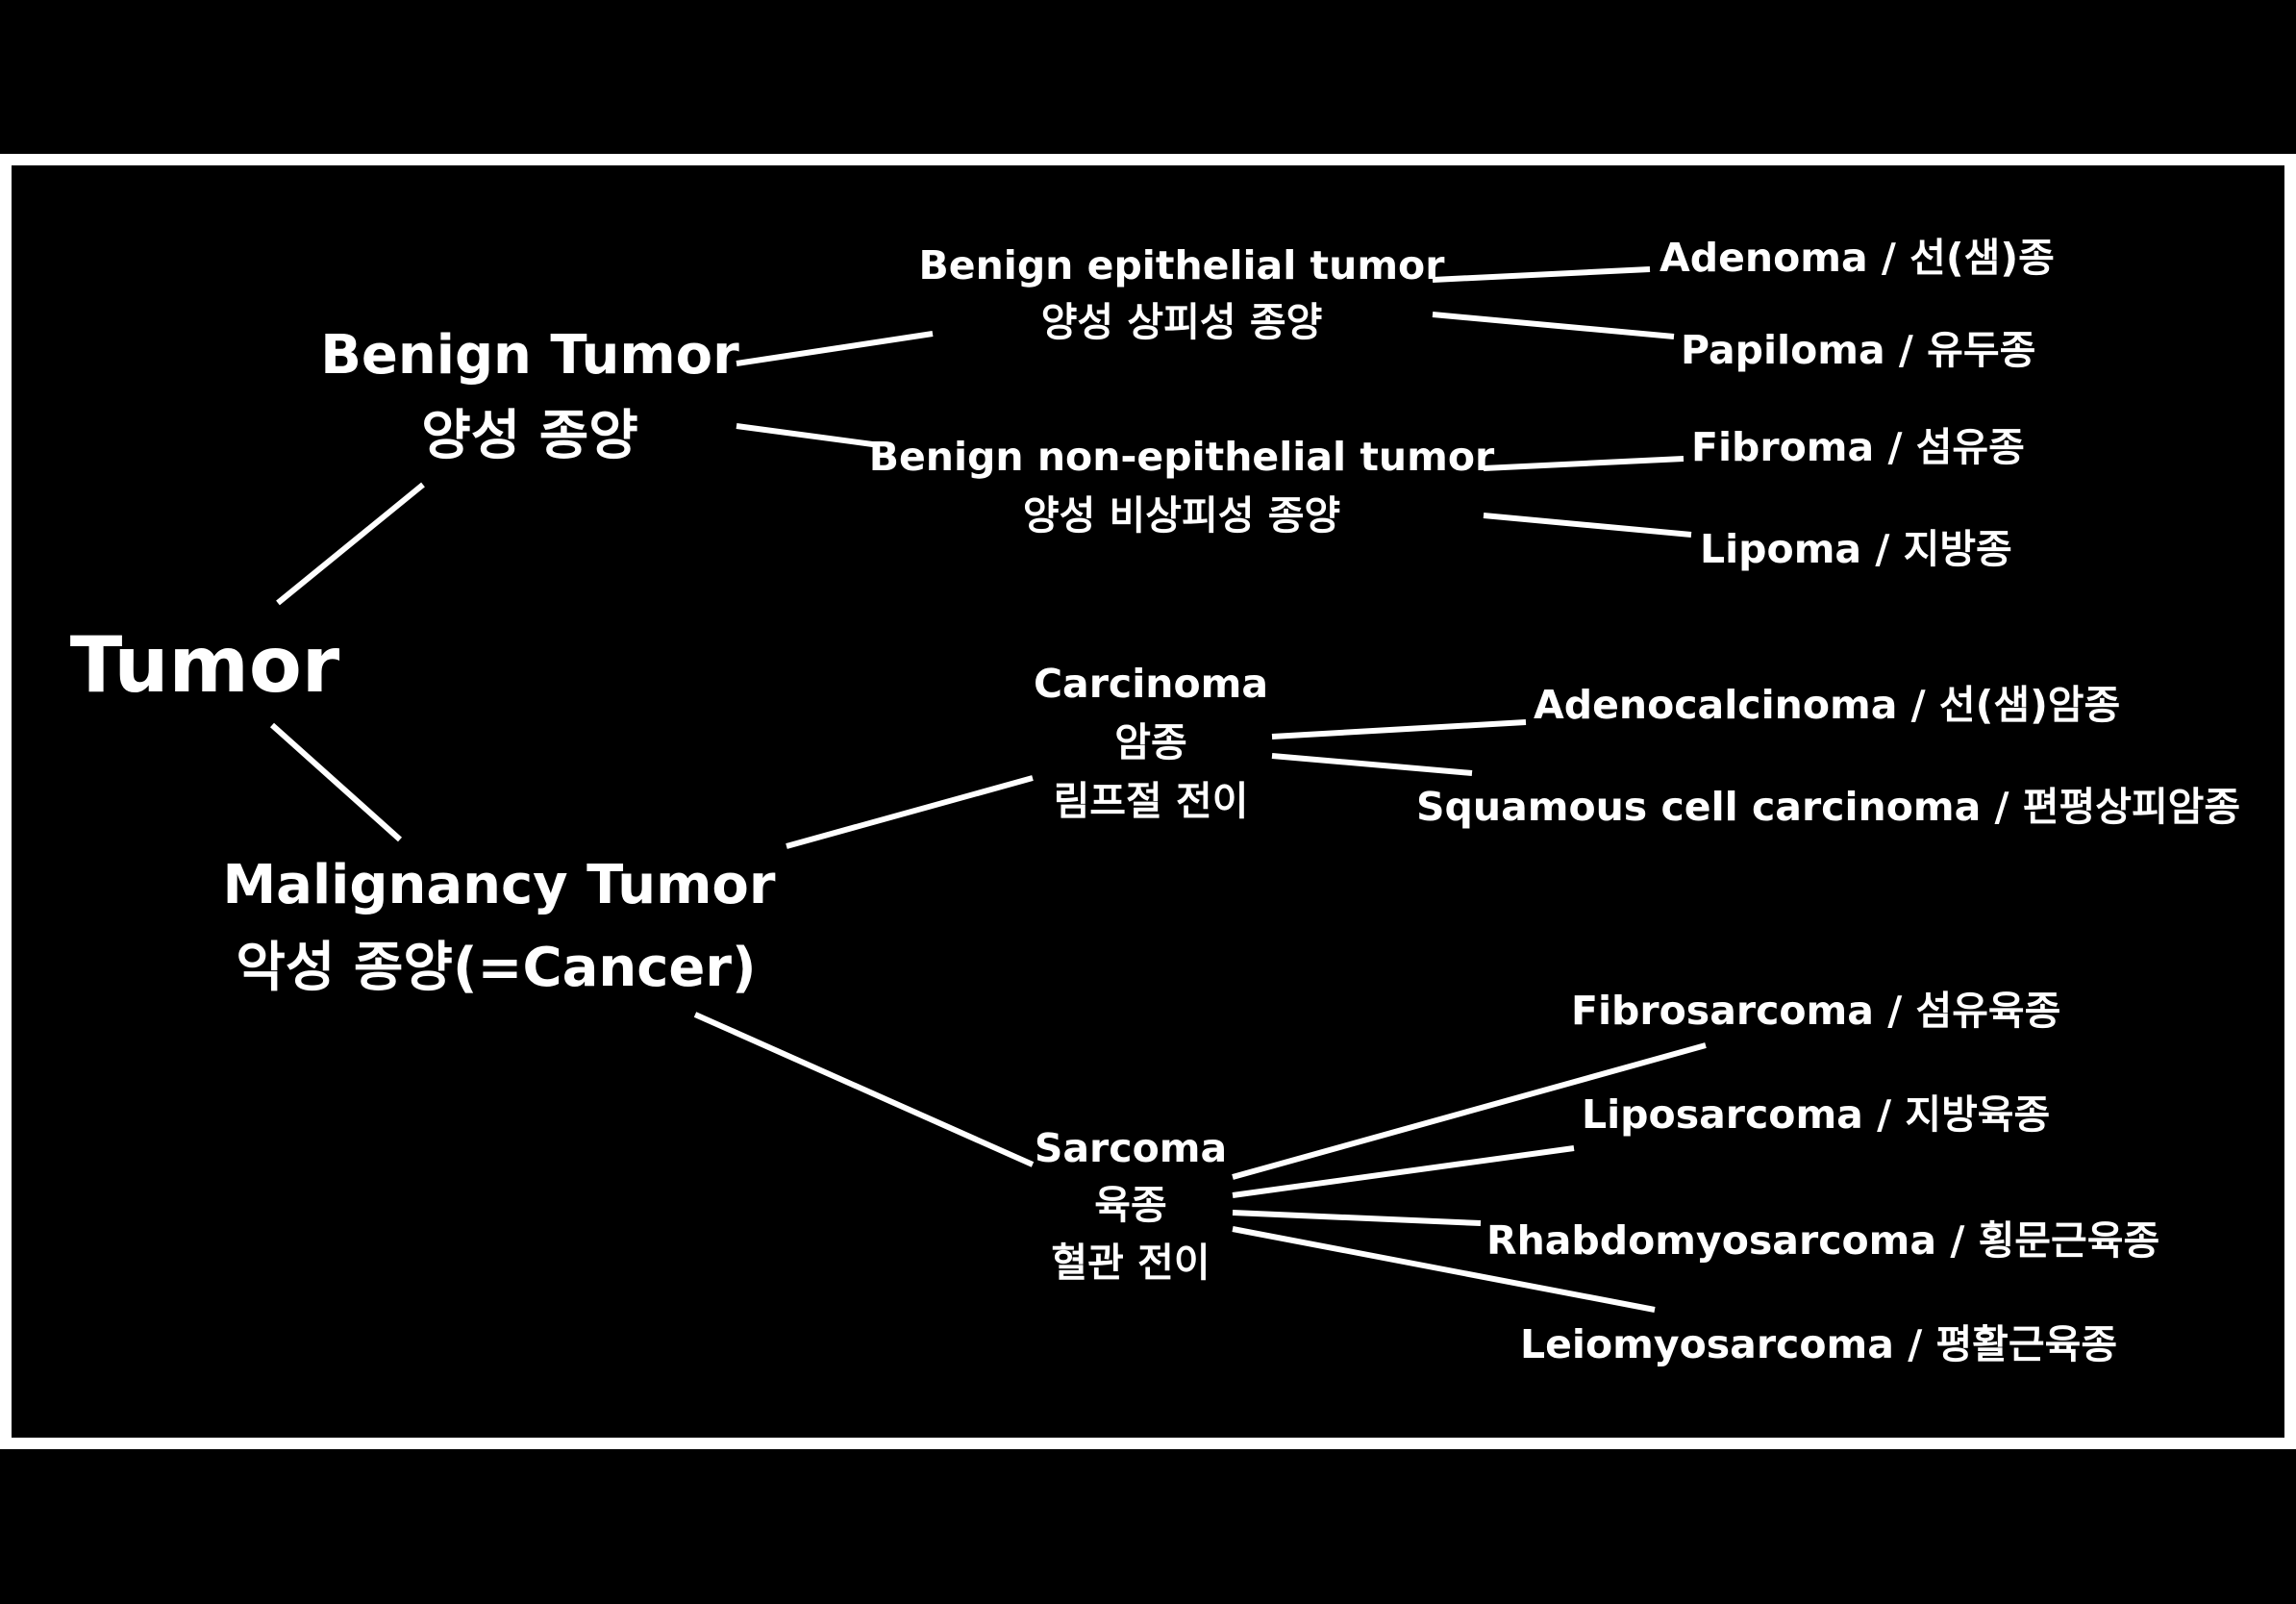 Image resolution: width=2296 pixels, height=1604 pixels. What do you see at coordinates (1151, 801) in the screenshot?
I see `carcinoma-note: 림프절 전이` at bounding box center [1151, 801].